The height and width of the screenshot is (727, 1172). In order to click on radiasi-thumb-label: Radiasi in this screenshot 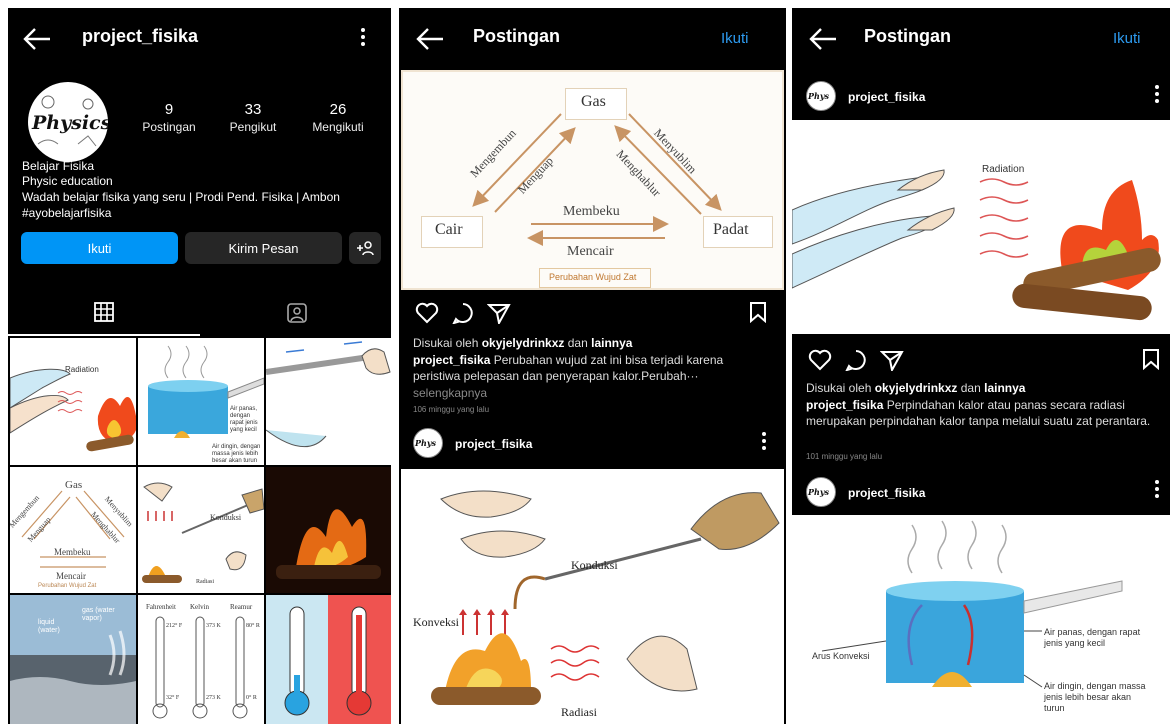, I will do `click(205, 582)`.